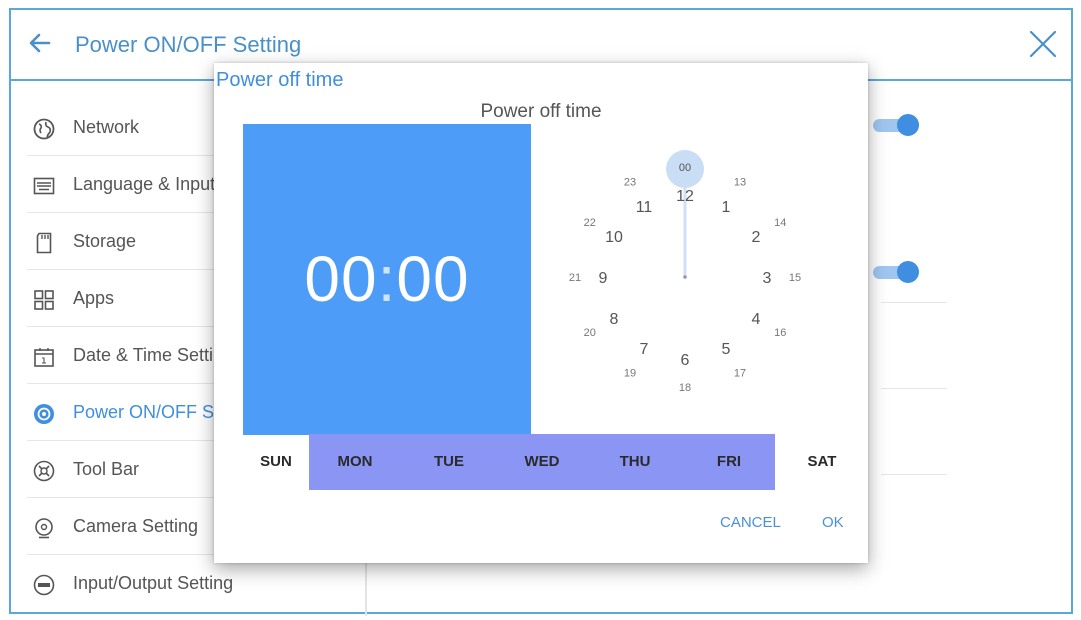 The width and height of the screenshot is (1081, 620). I want to click on clock-hour-label: 2, so click(756, 237).